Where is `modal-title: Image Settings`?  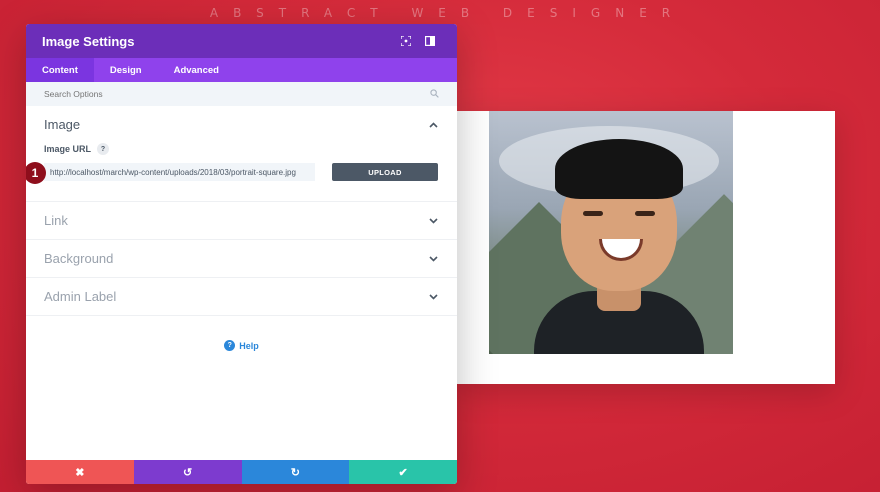 modal-title: Image Settings is located at coordinates (88, 41).